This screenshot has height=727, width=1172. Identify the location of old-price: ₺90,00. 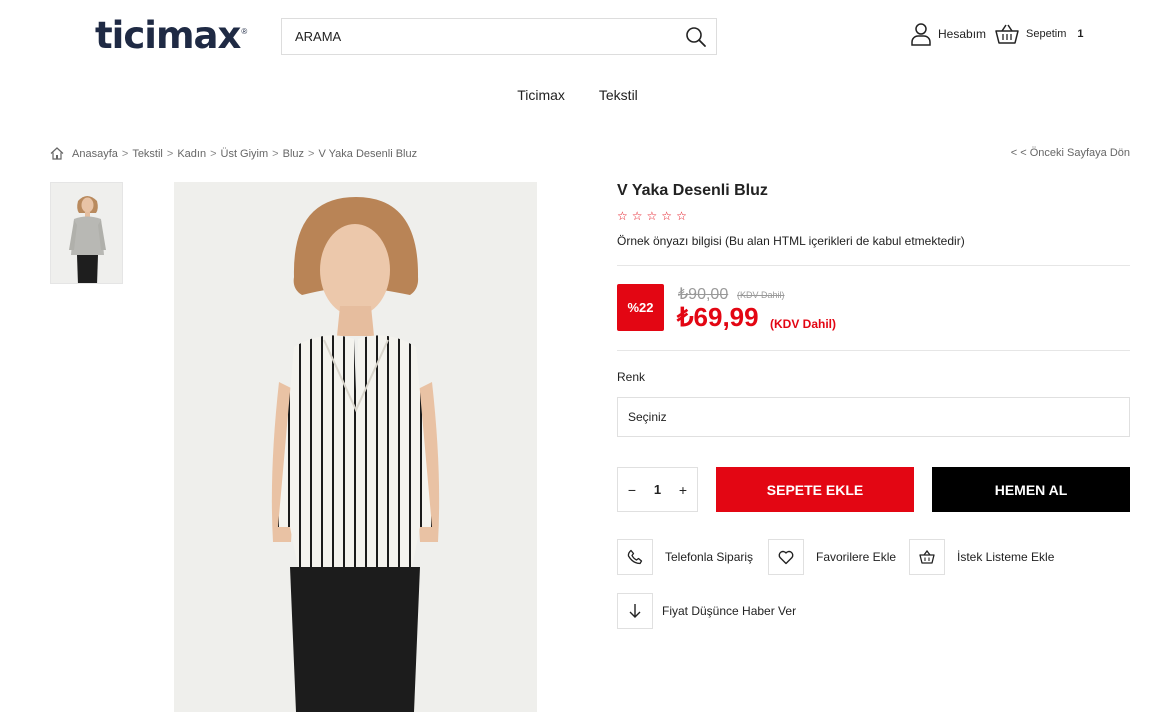
(703, 294).